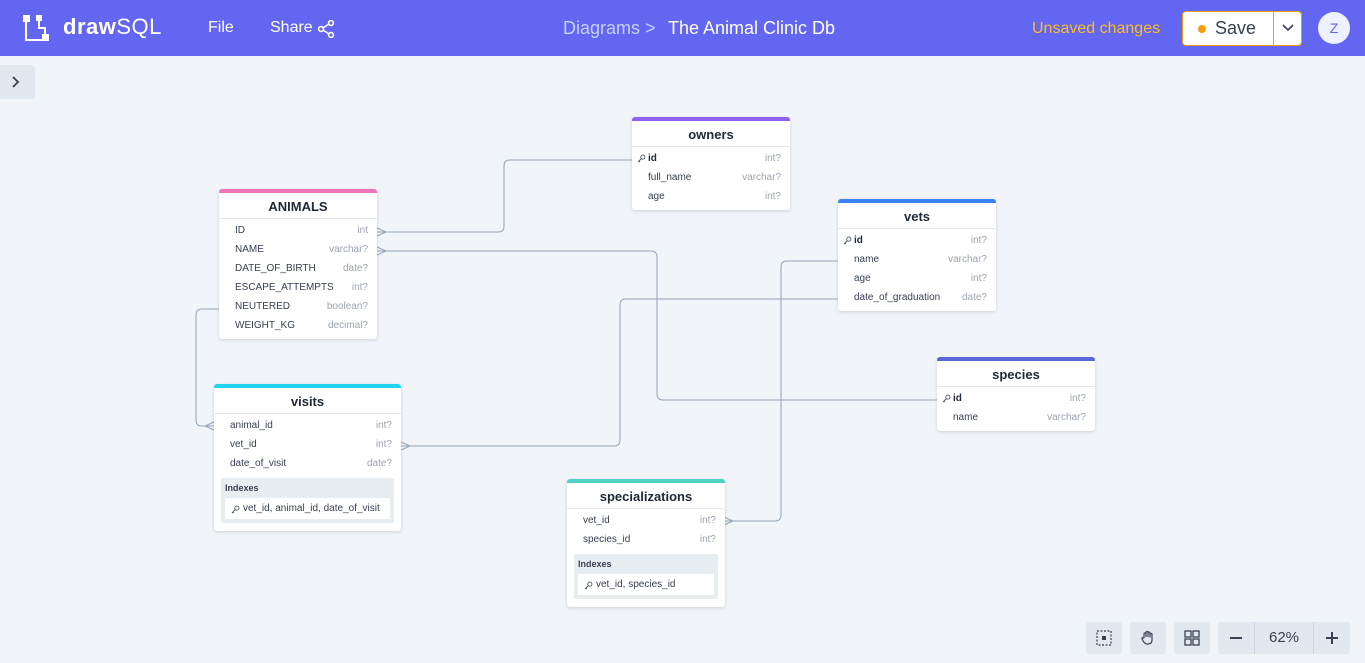 The image size is (1365, 663). Describe the element at coordinates (711, 132) in the screenshot. I see `table-header: owners` at that location.